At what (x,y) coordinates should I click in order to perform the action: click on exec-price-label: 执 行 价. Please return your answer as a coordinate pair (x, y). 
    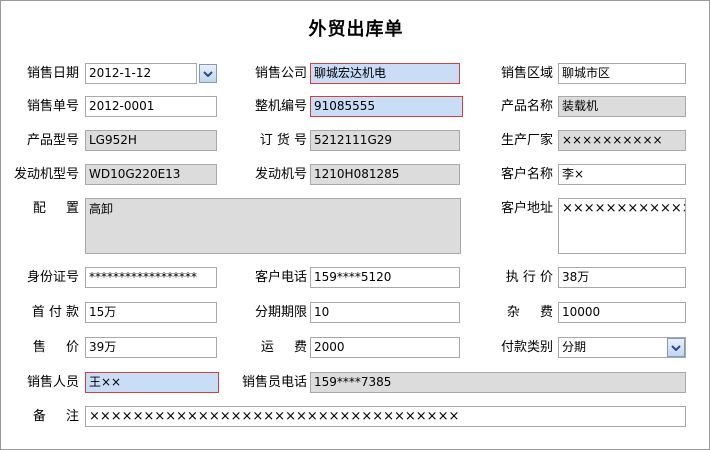
    Looking at the image, I should click on (529, 277).